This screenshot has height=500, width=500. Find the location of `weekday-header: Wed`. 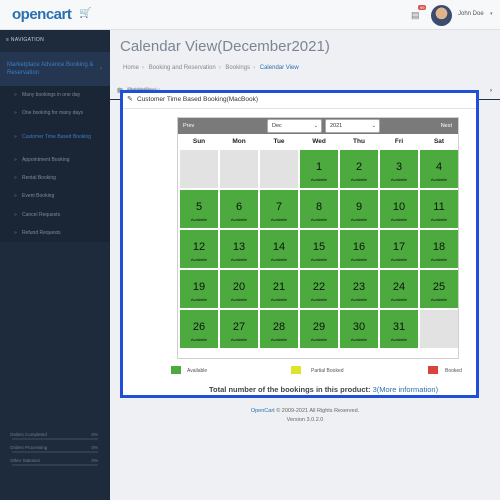

weekday-header: Wed is located at coordinates (319, 141).